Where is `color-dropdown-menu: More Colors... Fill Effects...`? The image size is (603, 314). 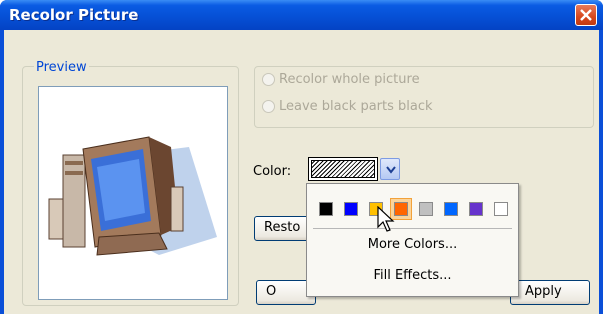
color-dropdown-menu: More Colors... Fill Effects... is located at coordinates (412, 240).